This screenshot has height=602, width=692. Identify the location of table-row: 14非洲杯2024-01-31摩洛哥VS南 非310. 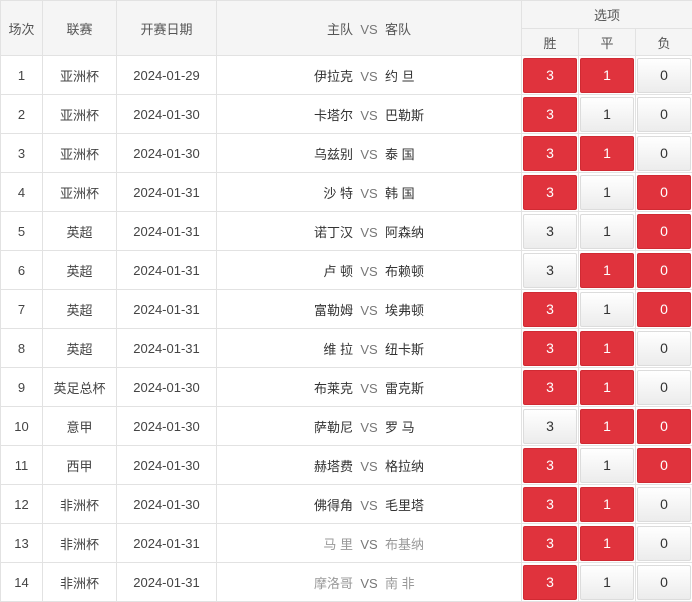
(346, 582).